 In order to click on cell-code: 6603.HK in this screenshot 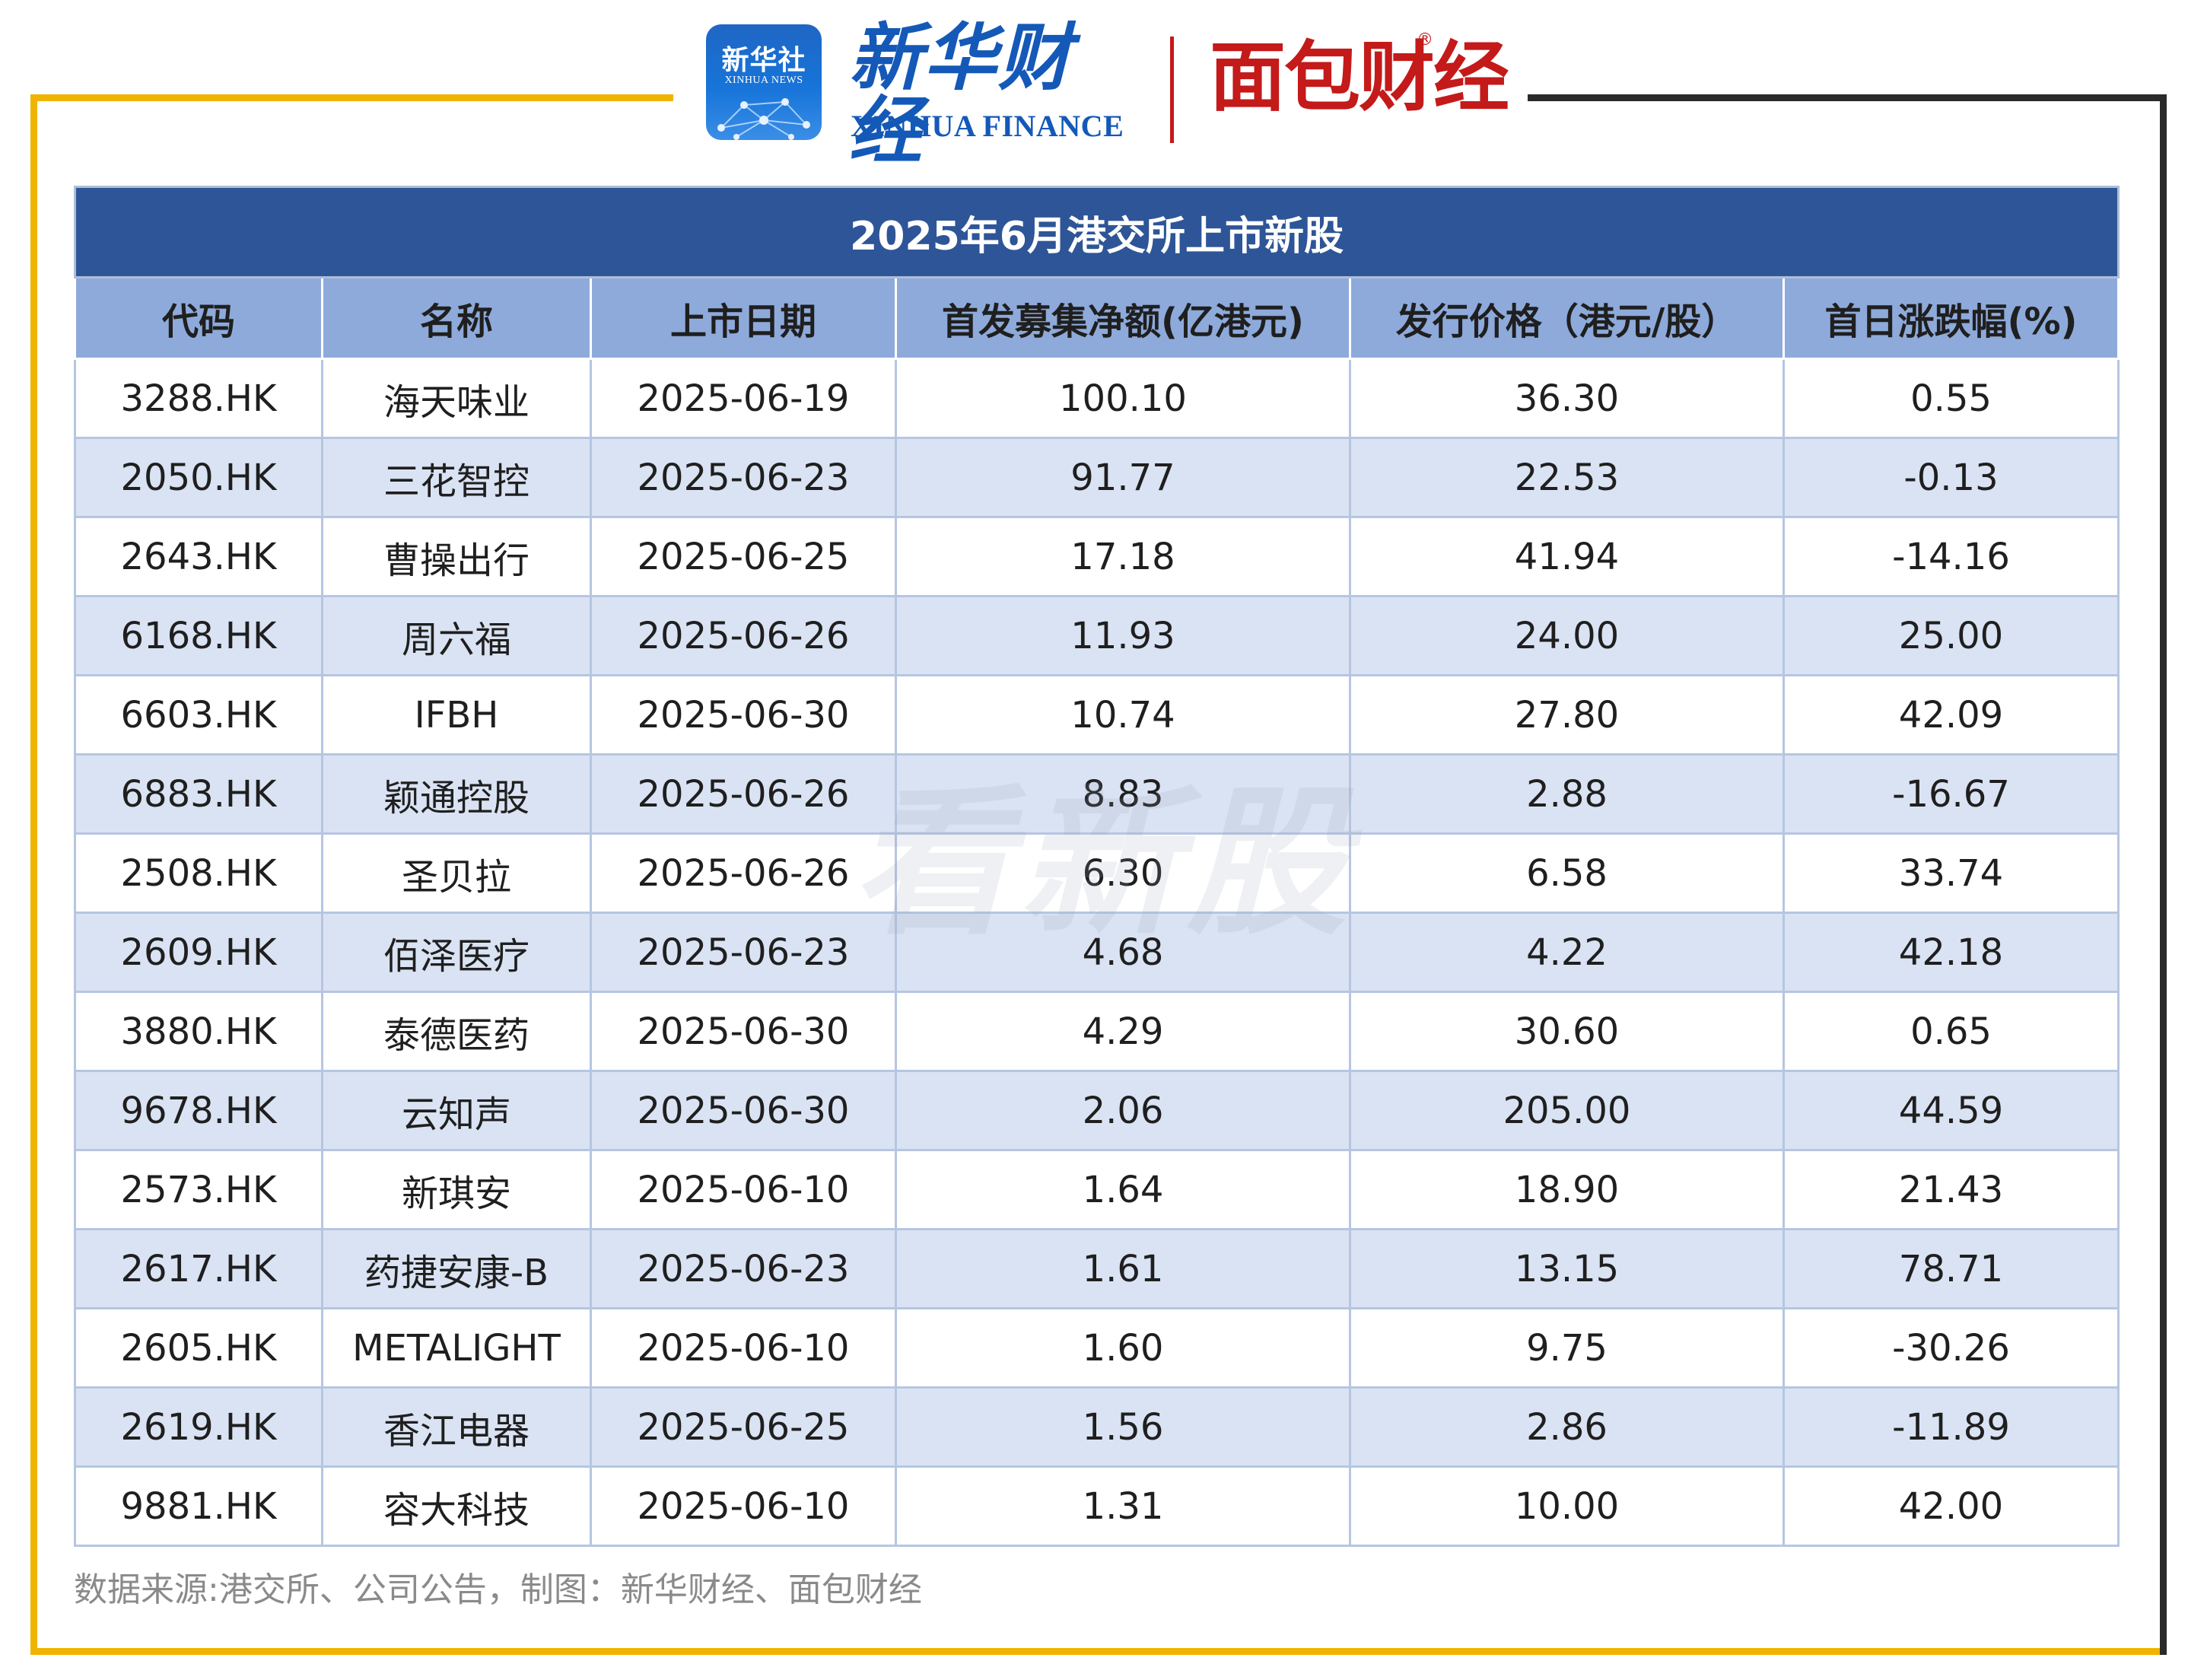, I will do `click(198, 715)`.